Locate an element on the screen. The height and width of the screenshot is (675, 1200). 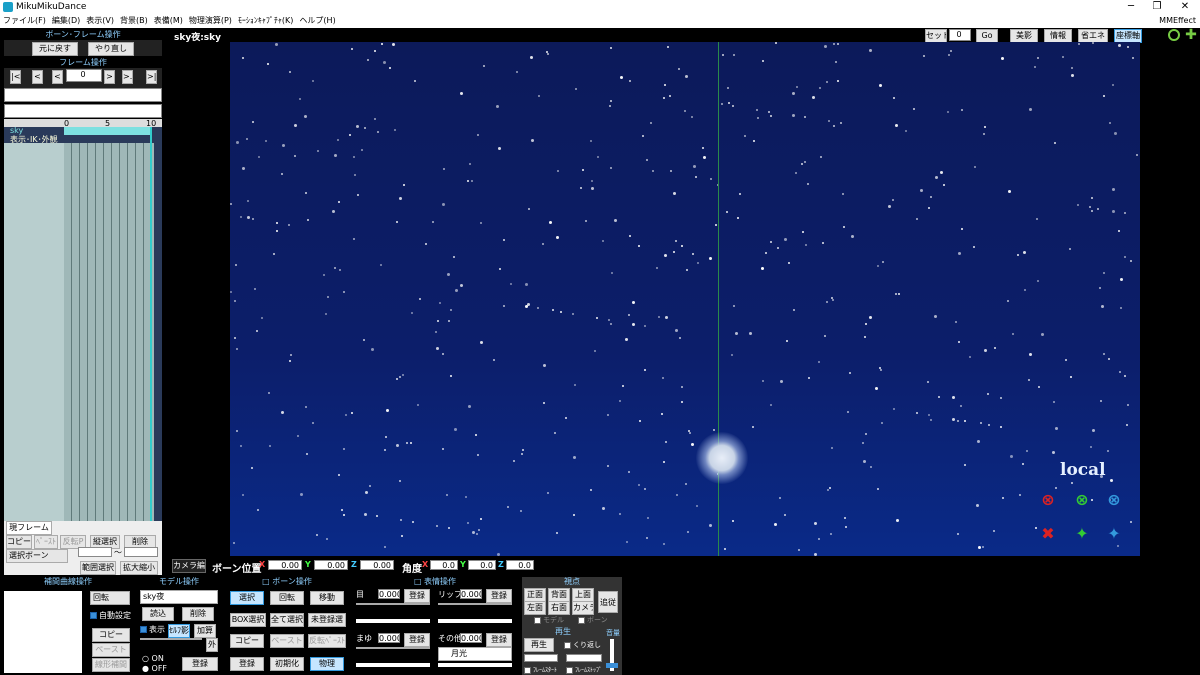
range-end-input is located at coordinates (141, 552).